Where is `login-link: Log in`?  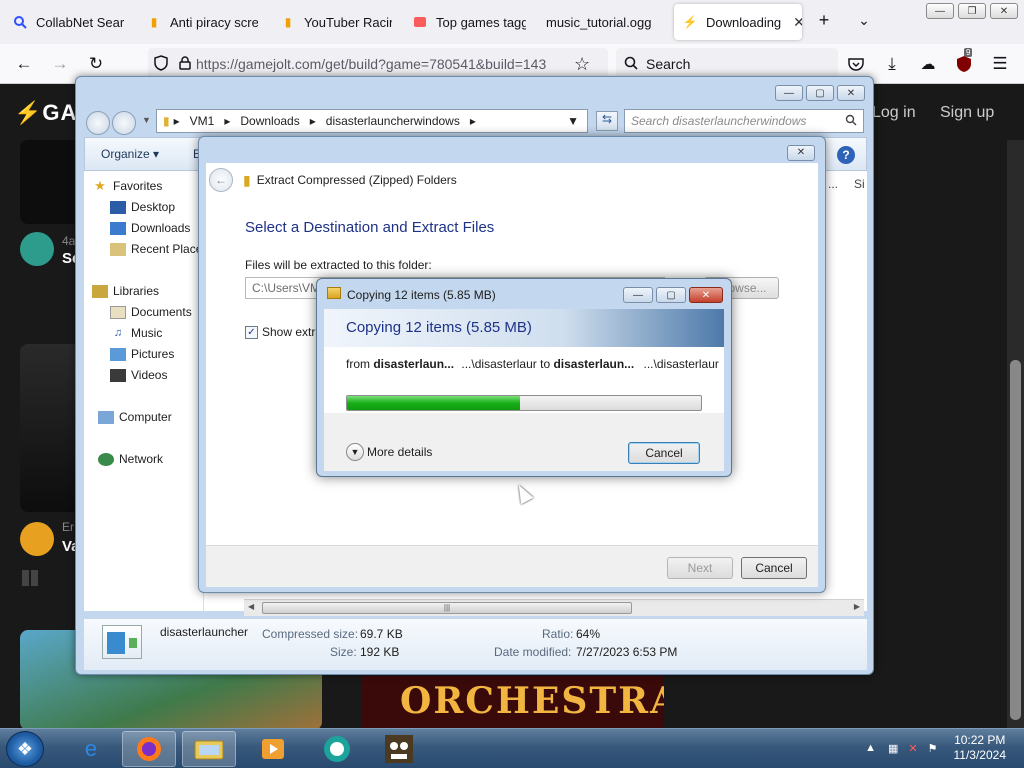
login-link: Log in is located at coordinates (894, 113).